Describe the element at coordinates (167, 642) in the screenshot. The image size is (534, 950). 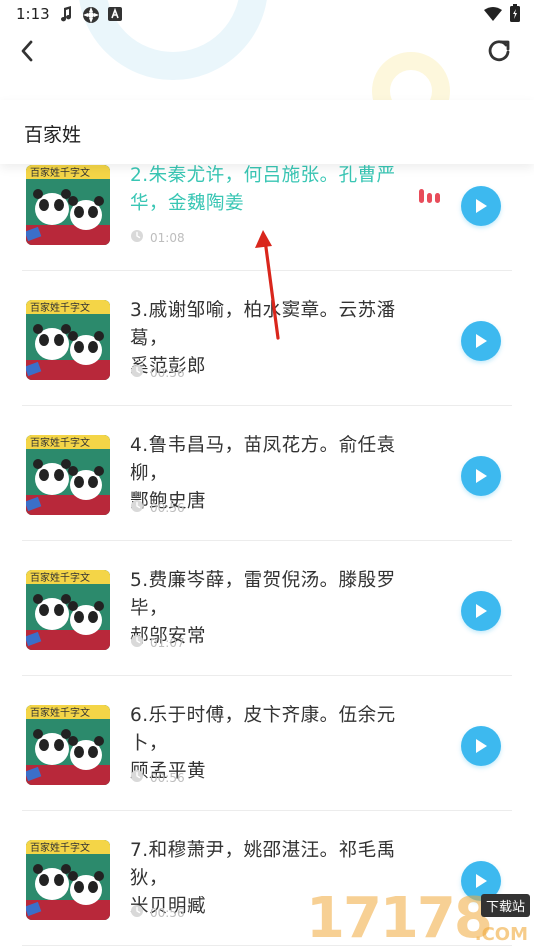
I see `duration-text: 01:07` at that location.